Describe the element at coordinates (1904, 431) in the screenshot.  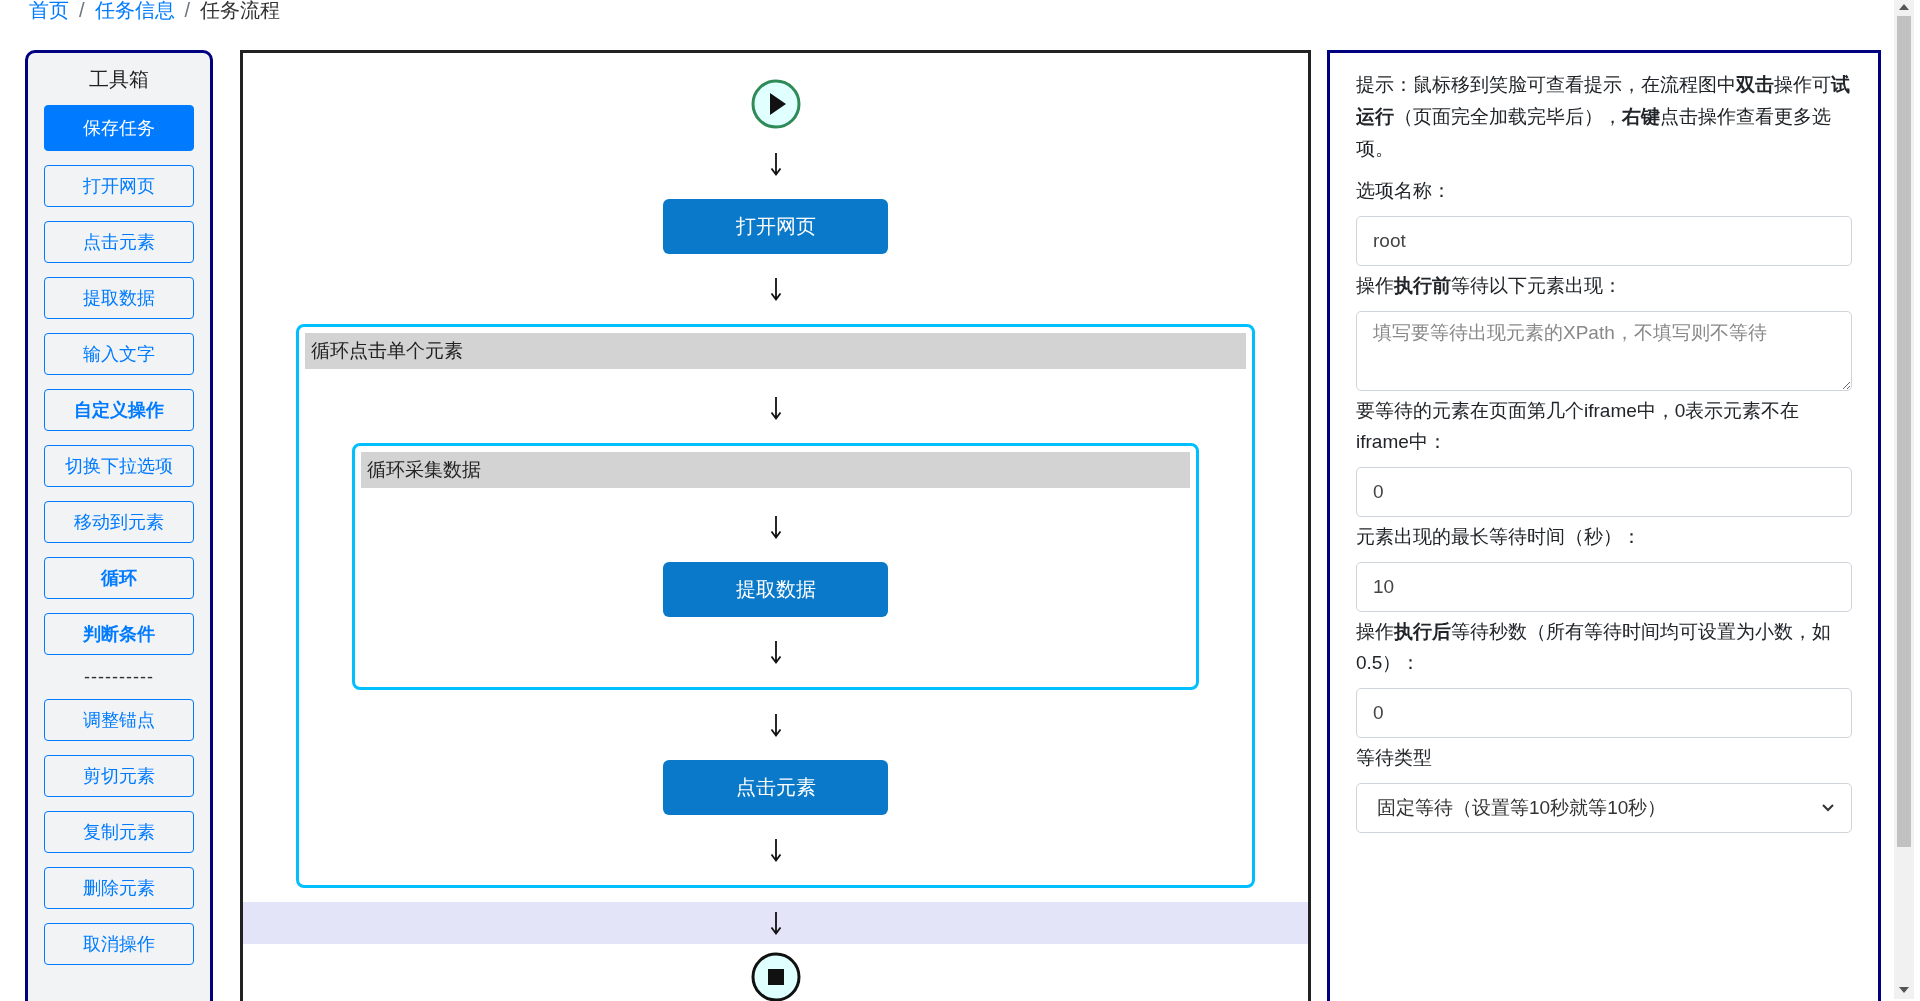
I see `scrollbar-thumb` at that location.